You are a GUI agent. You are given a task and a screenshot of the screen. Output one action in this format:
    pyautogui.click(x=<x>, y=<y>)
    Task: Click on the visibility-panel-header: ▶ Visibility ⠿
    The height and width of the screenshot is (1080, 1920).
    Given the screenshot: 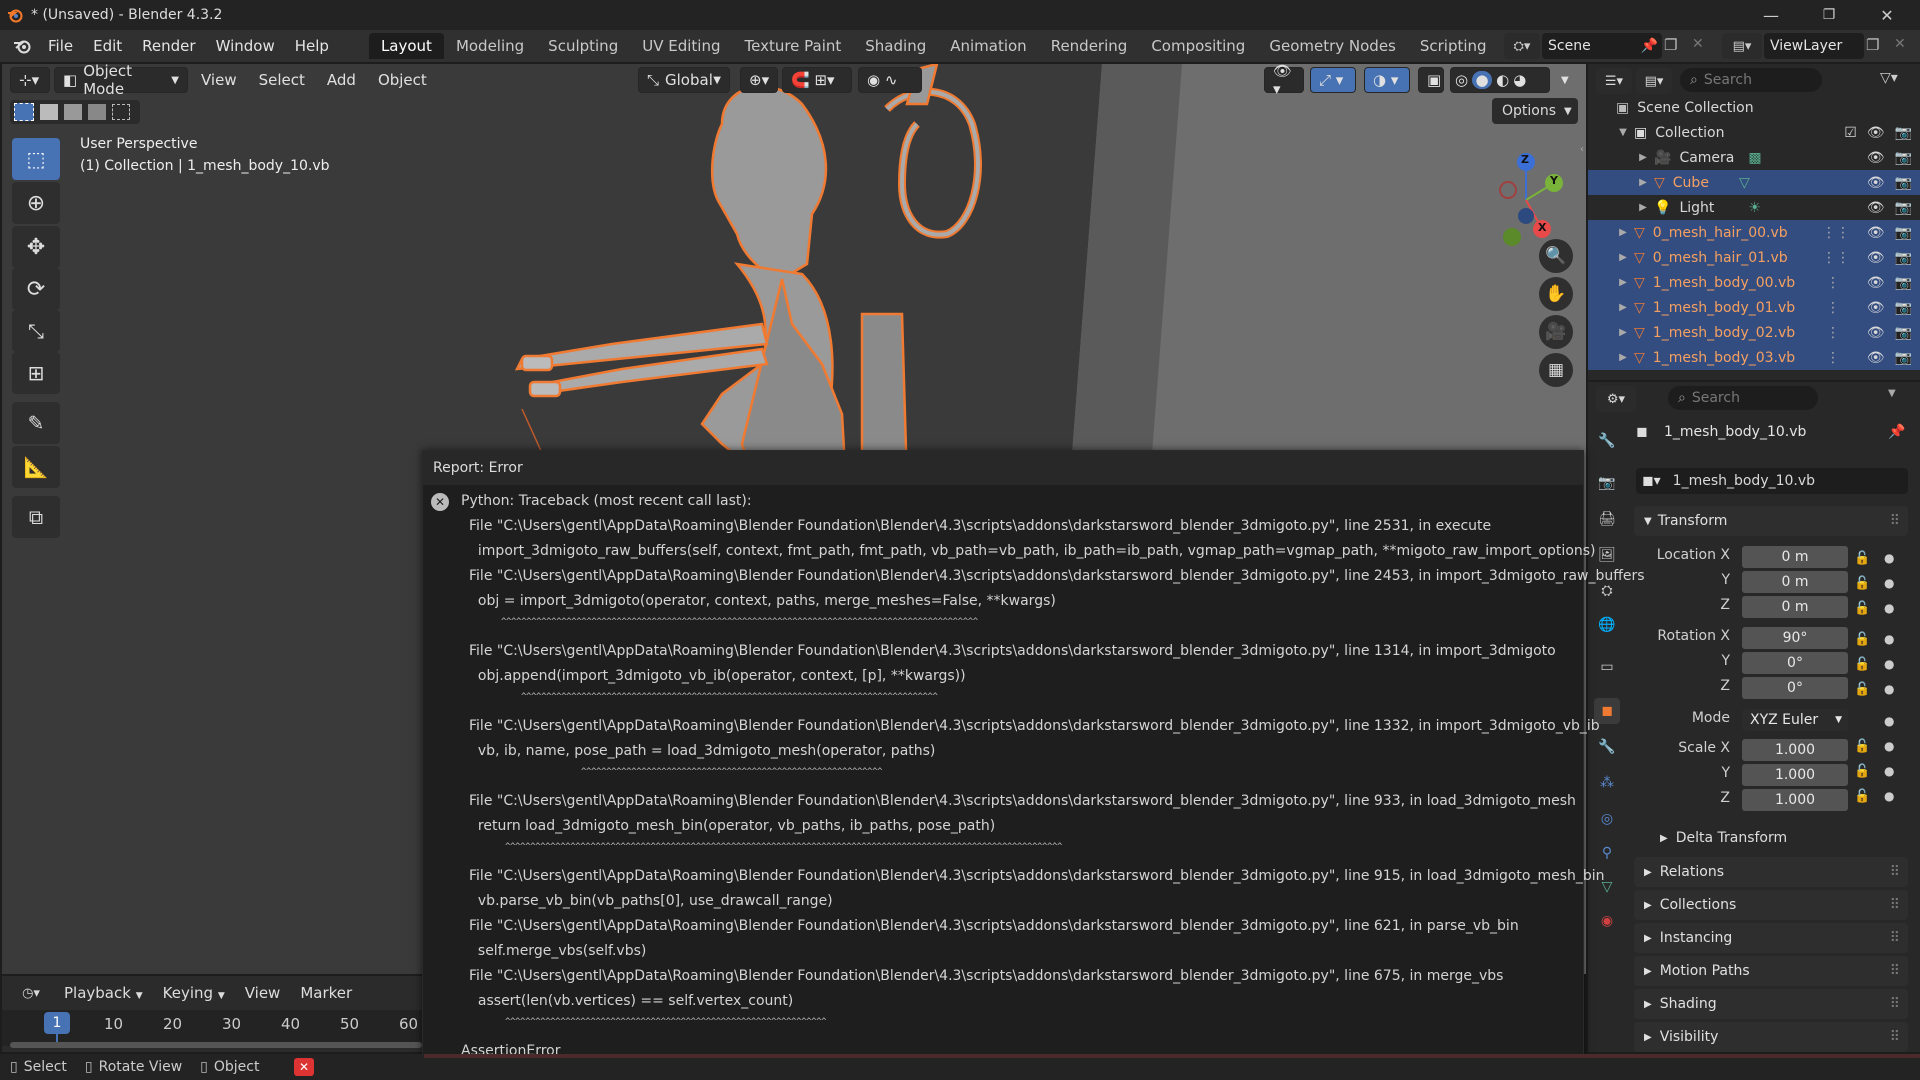 What is the action you would take?
    pyautogui.click(x=1771, y=1037)
    